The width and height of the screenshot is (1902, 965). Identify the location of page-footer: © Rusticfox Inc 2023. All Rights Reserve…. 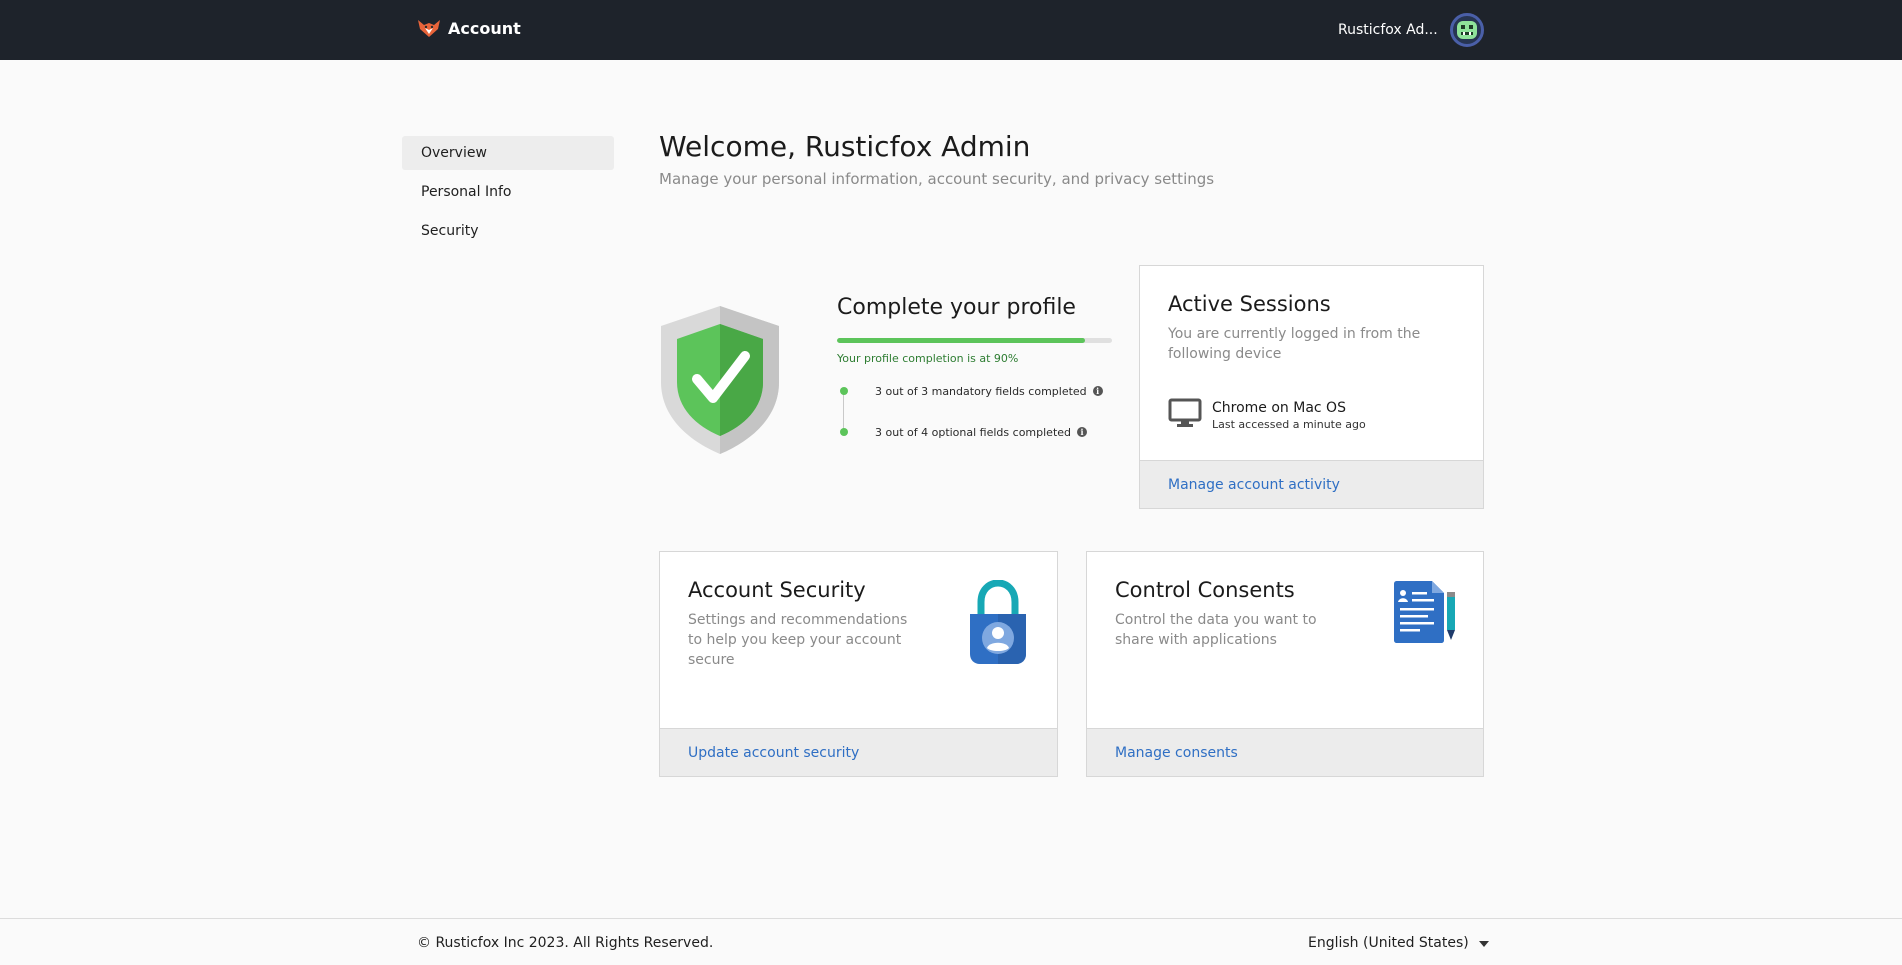
(951, 941).